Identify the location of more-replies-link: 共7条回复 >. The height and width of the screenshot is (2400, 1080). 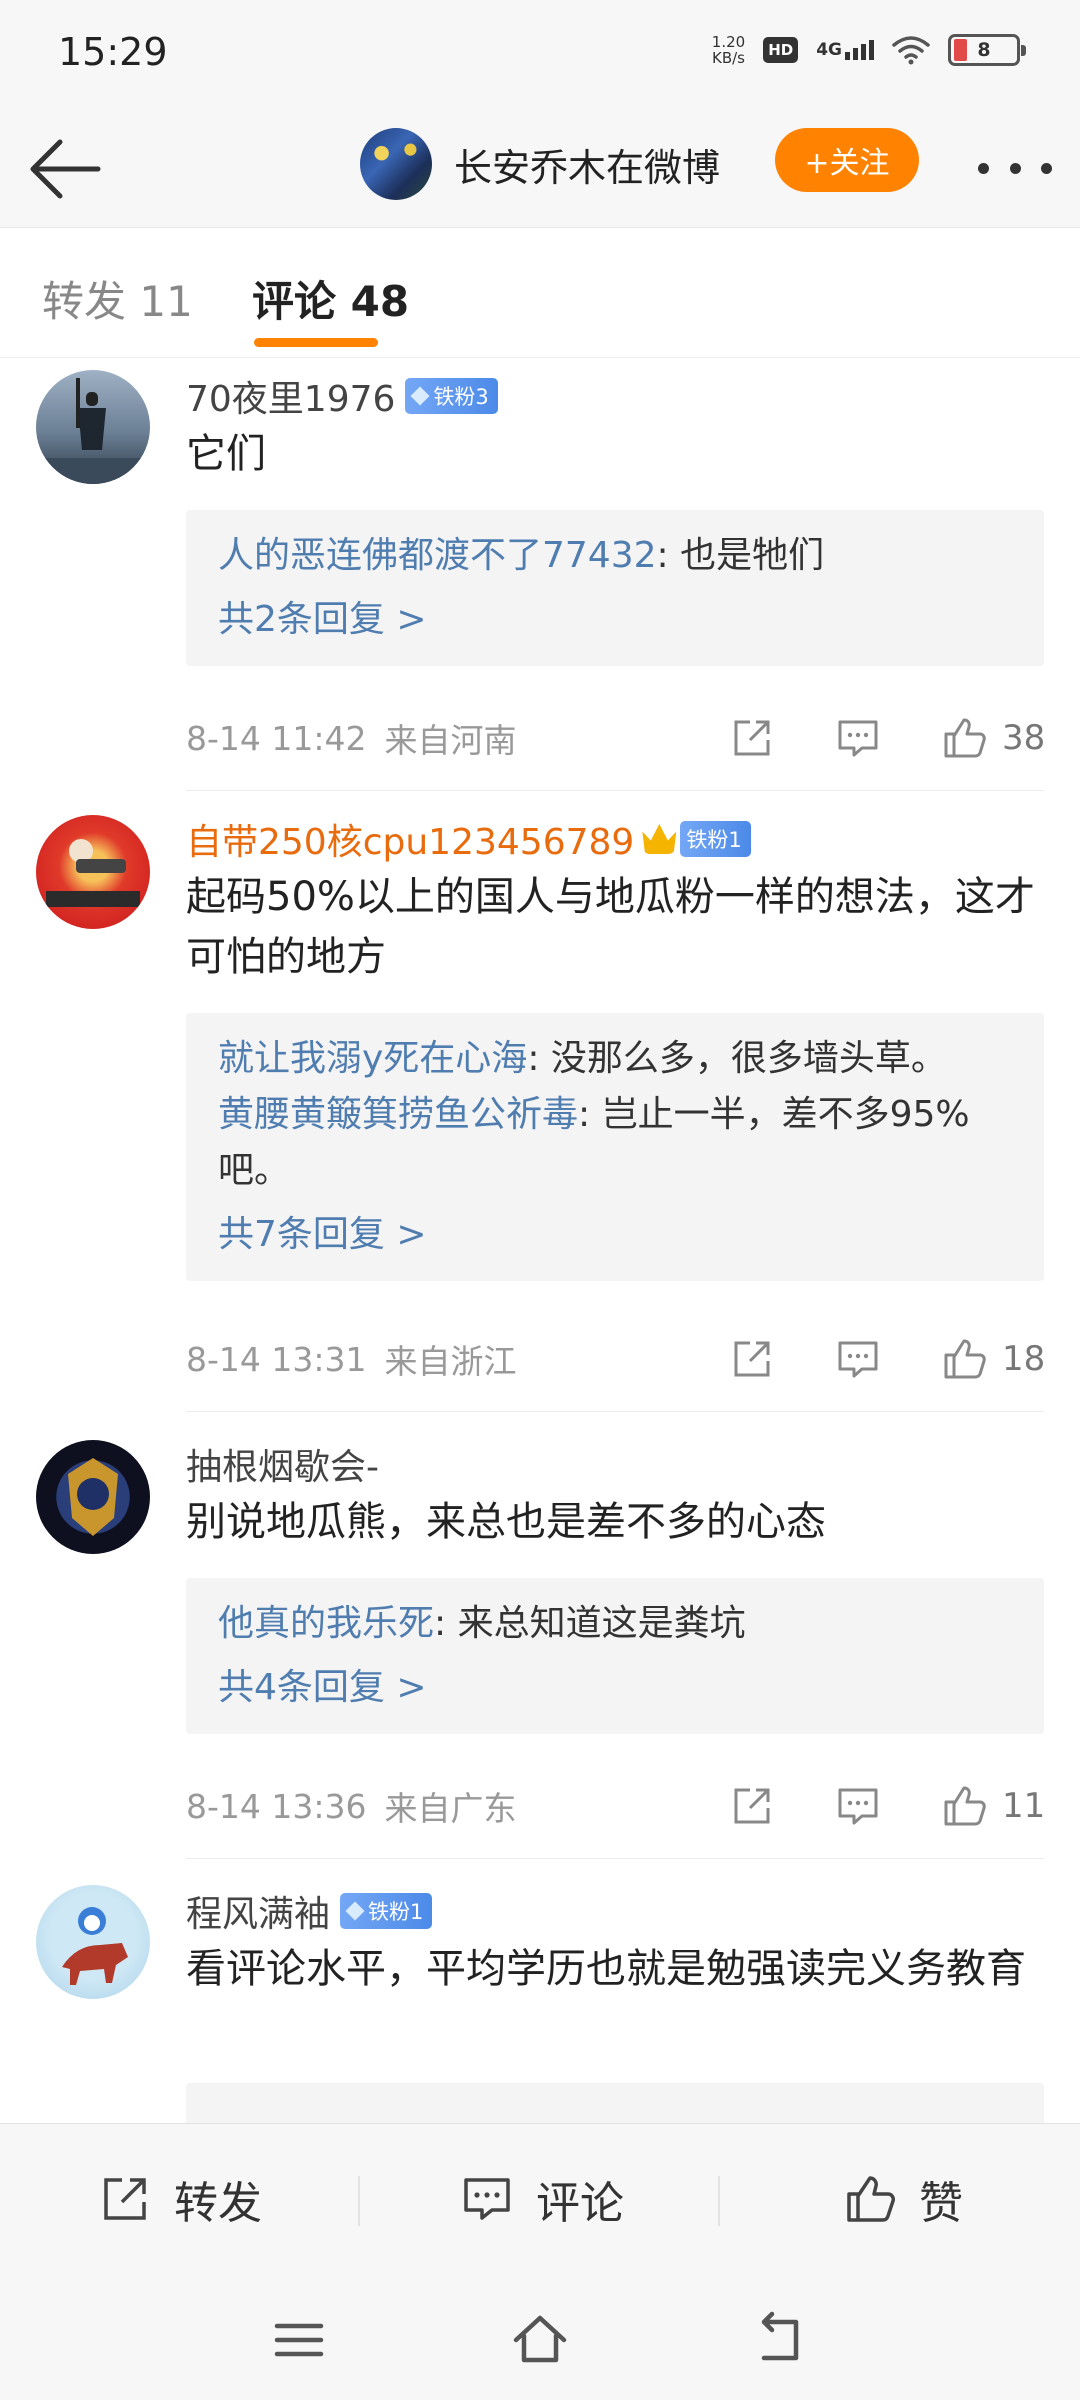
(615, 1235).